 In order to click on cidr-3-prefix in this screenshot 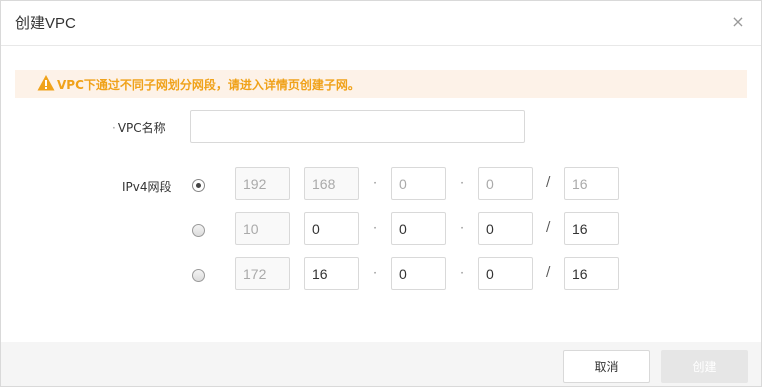, I will do `click(591, 273)`.